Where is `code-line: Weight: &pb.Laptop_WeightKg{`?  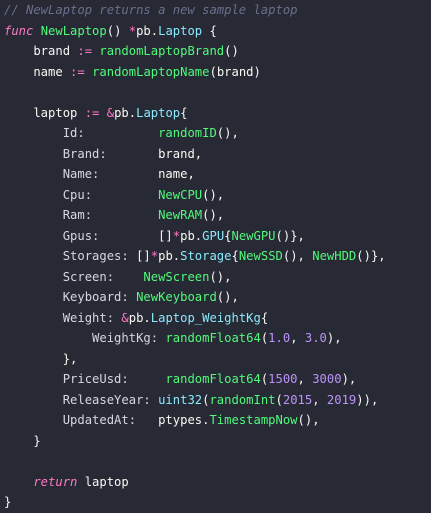 code-line: Weight: &pb.Laptop_WeightKg{ is located at coordinates (195, 318).